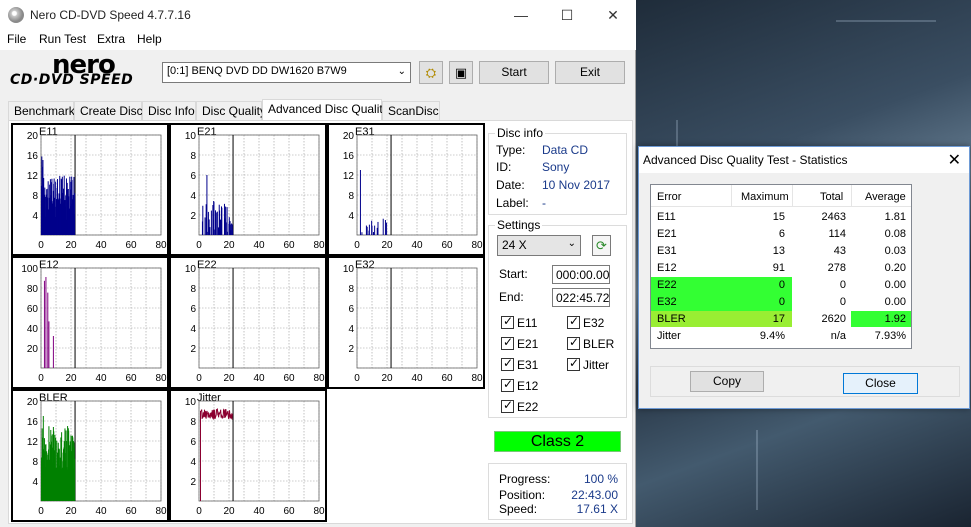 This screenshot has height=527, width=971. What do you see at coordinates (111, 39) in the screenshot?
I see `menu-extra: Extra` at bounding box center [111, 39].